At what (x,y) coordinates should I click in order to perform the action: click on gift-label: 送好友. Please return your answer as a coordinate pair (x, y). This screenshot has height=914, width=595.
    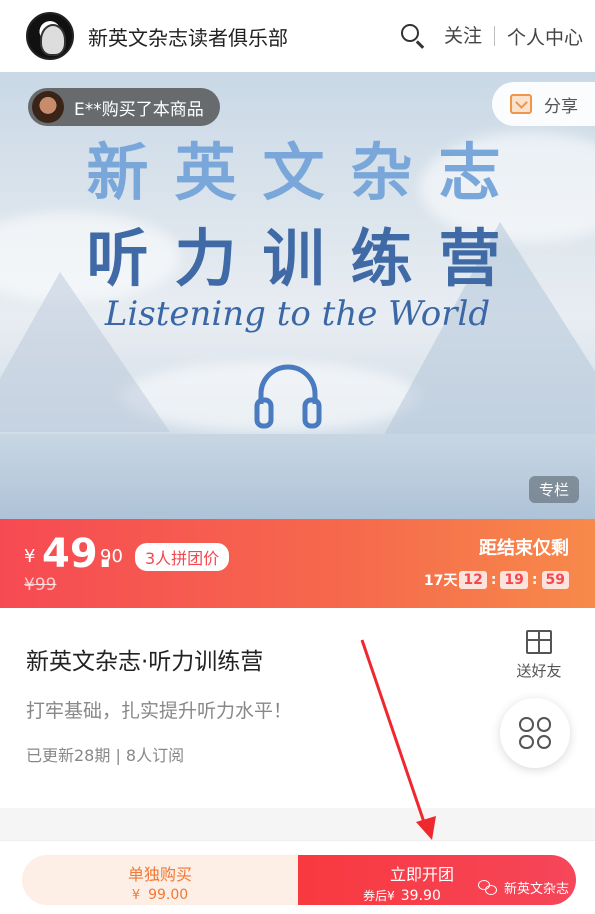
    Looking at the image, I should click on (539, 671).